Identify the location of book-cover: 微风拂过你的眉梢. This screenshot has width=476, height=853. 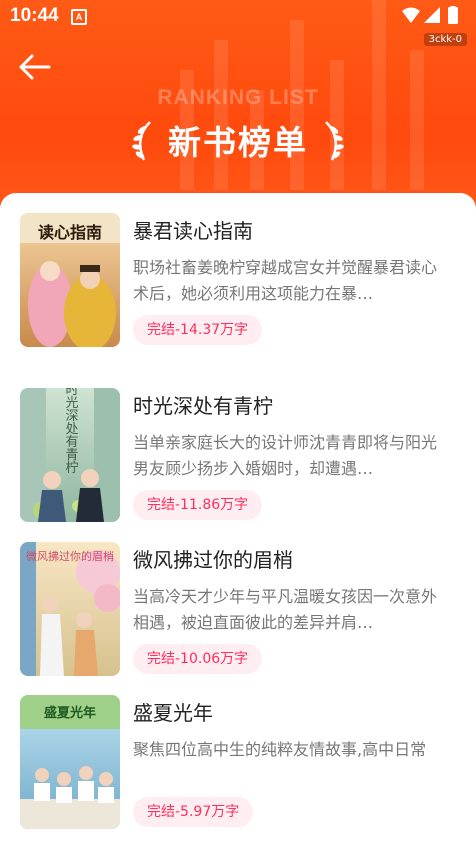
(70, 609).